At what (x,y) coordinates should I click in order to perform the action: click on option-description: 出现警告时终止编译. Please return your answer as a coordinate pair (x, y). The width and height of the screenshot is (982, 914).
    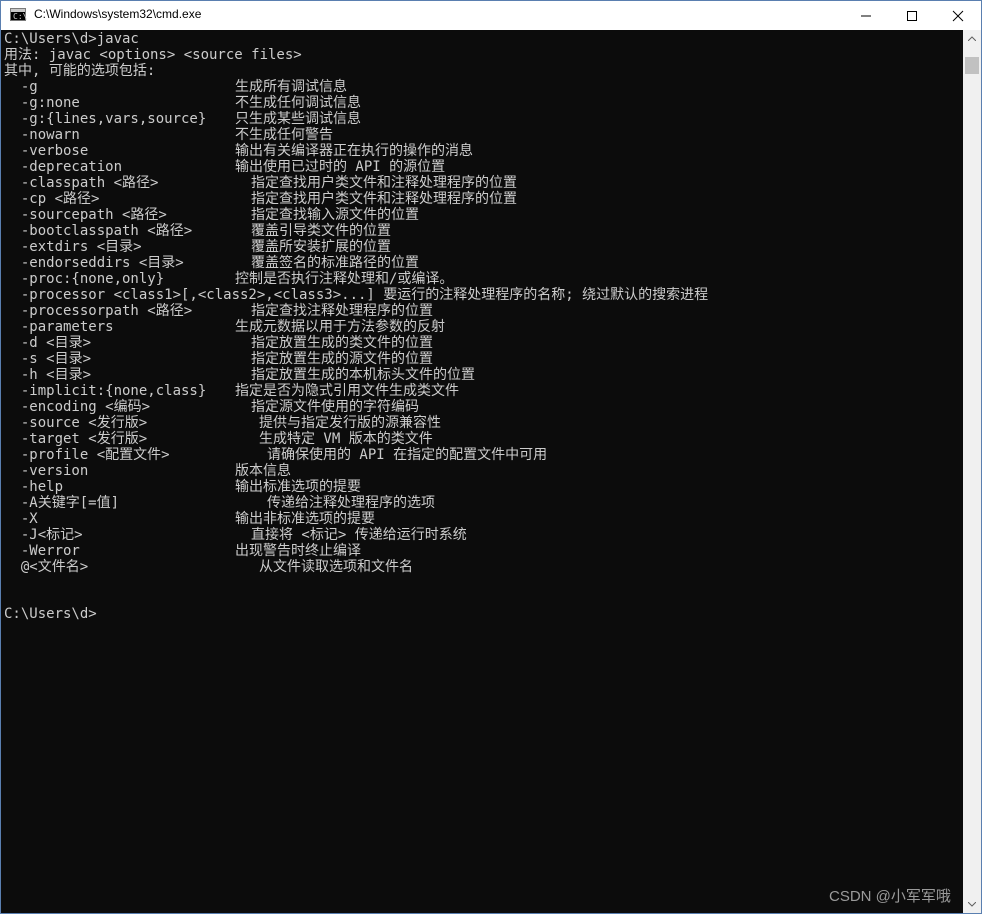
    Looking at the image, I should click on (298, 551).